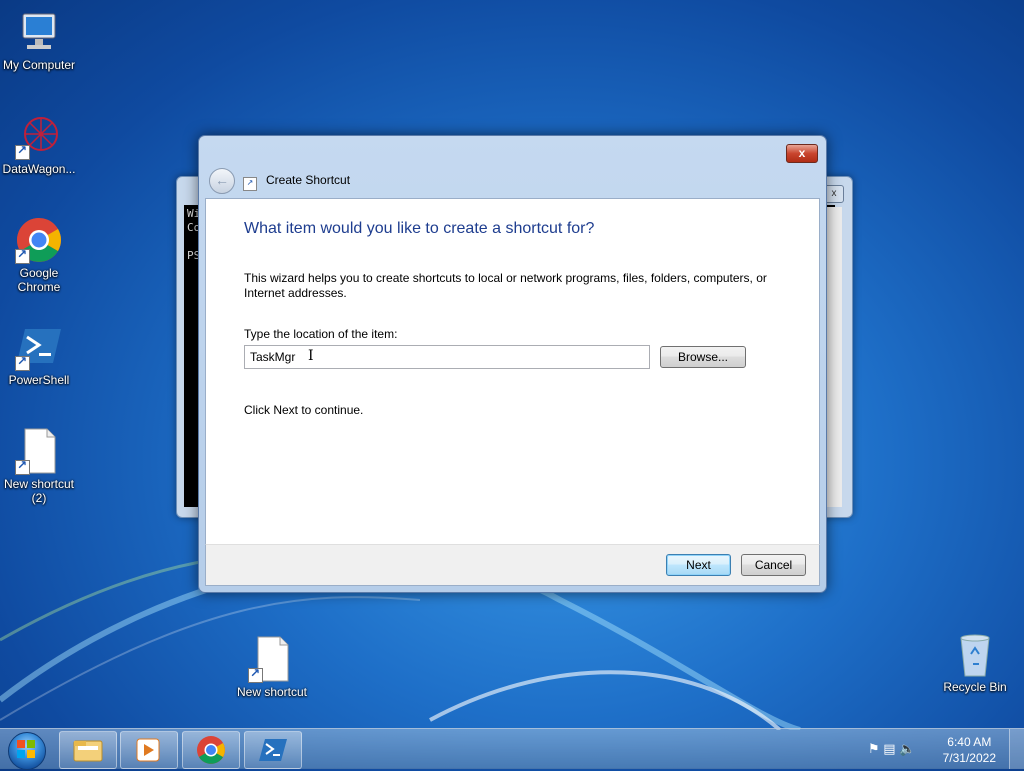 The height and width of the screenshot is (771, 1024). I want to click on desktop-icon-recycle-bin: Recycle Bin, so click(975, 662).